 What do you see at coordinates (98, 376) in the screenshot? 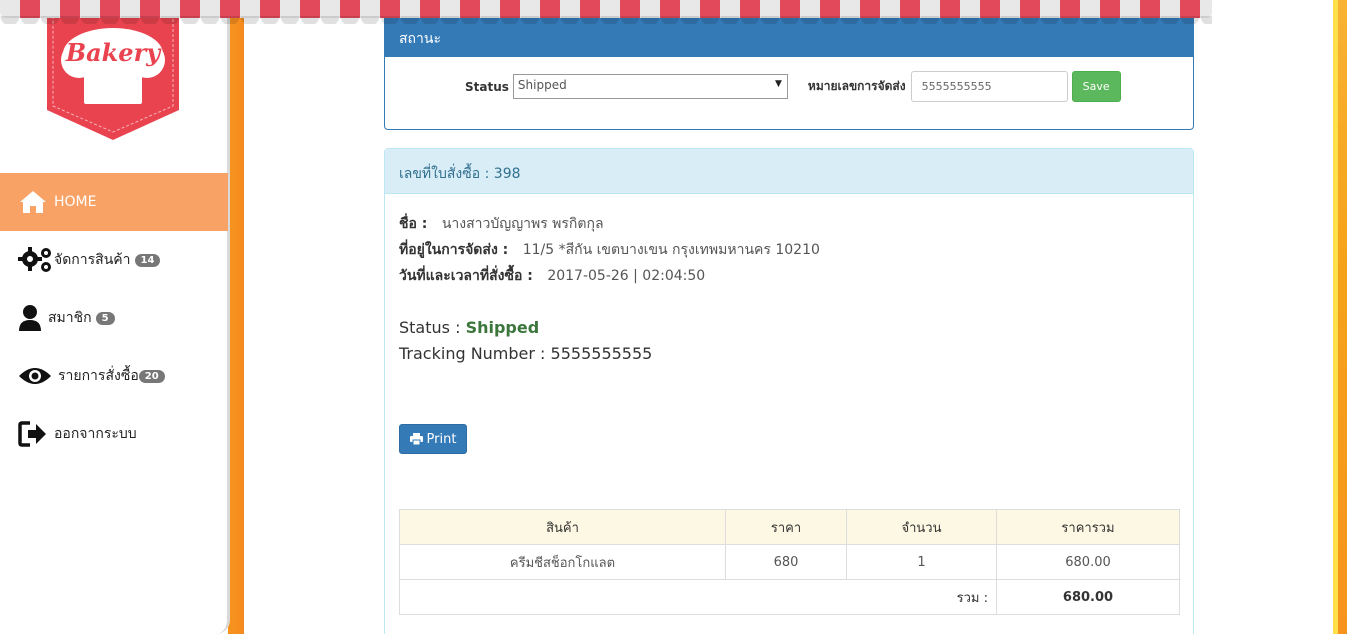
I see `sidebar-item-label: รายการสั่งซื้อ` at bounding box center [98, 376].